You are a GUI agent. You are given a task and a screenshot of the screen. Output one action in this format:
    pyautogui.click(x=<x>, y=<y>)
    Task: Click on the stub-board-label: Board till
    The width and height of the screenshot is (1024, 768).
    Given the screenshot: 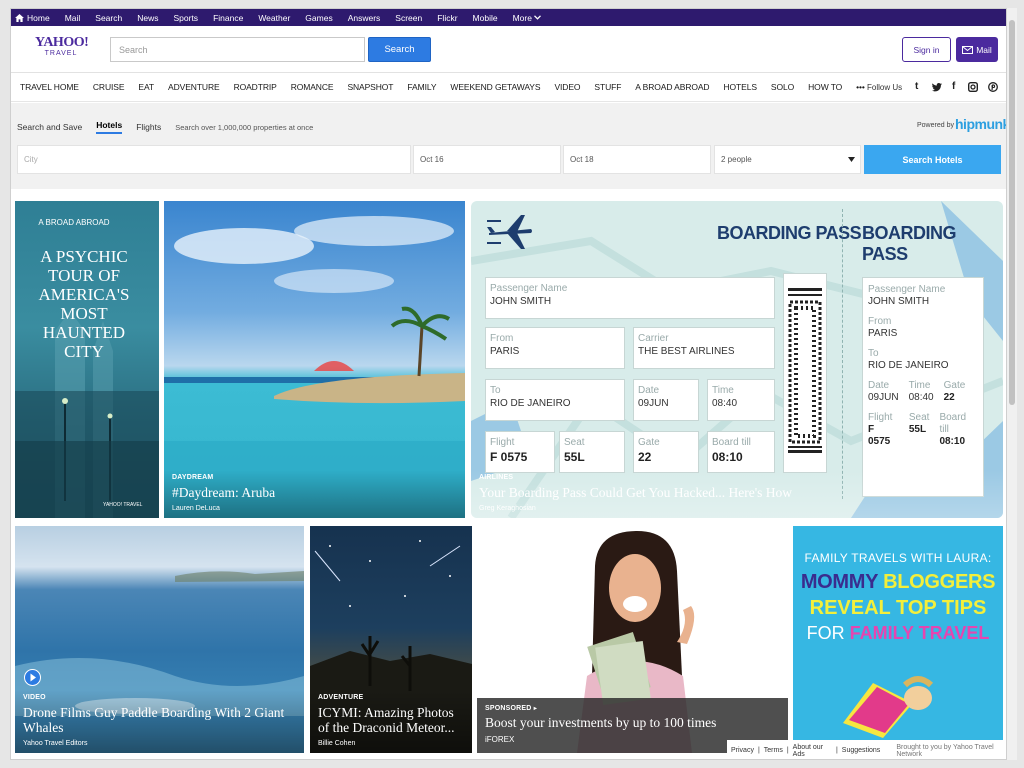 What is the action you would take?
    pyautogui.click(x=953, y=423)
    